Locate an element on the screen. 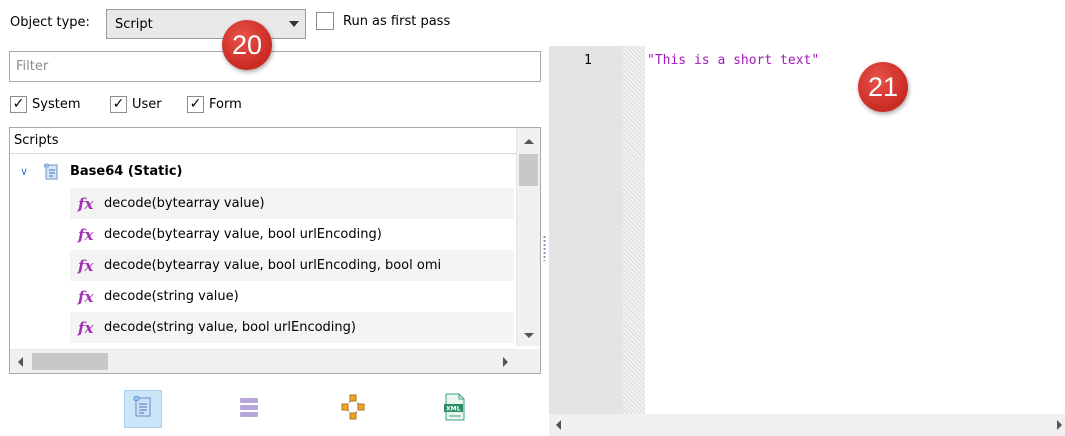 This screenshot has height=436, width=1065. script-view-button is located at coordinates (143, 409).